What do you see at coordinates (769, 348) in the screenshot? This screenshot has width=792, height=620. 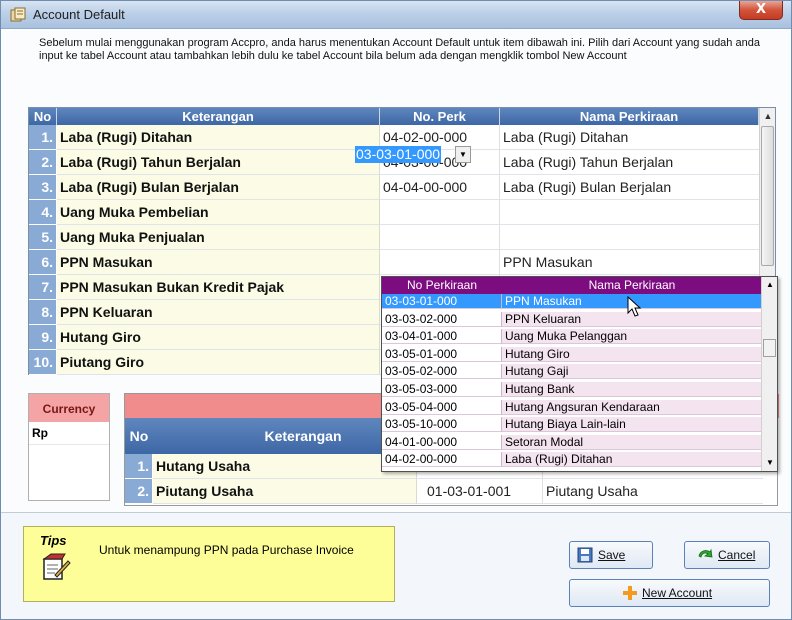 I see `dropdown-scroll-thumb` at bounding box center [769, 348].